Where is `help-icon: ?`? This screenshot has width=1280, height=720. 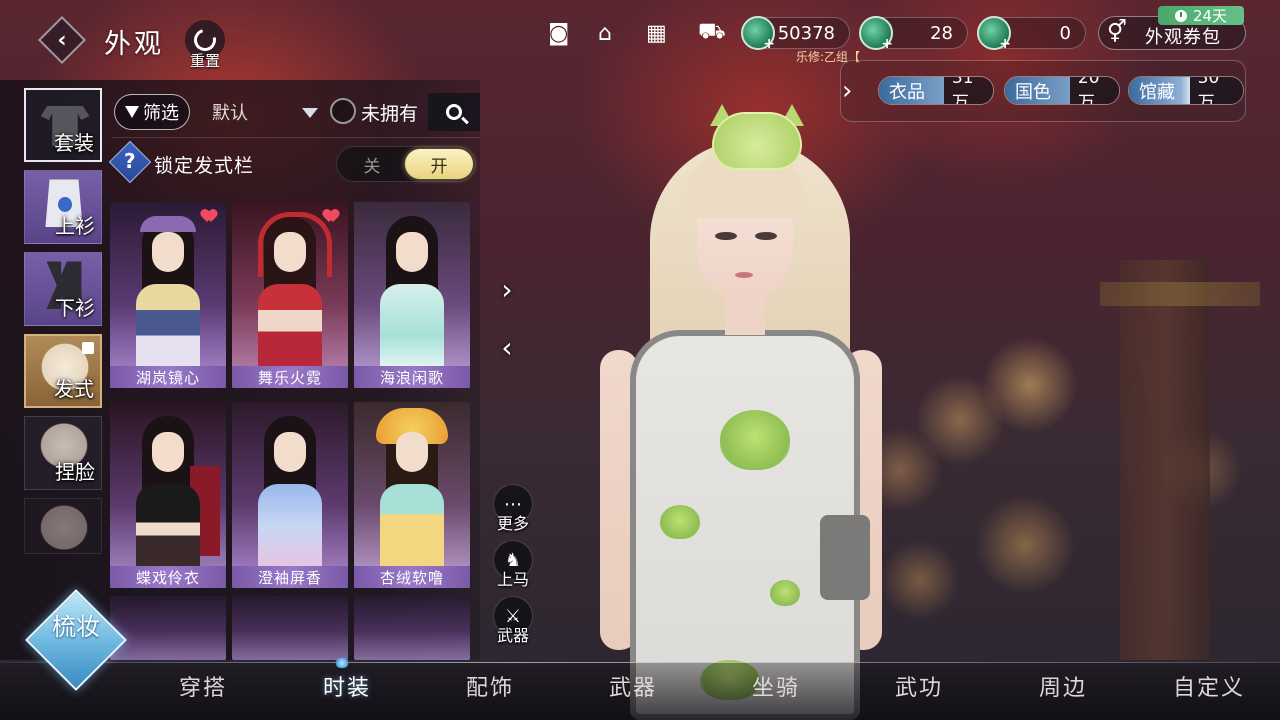
help-icon: ? is located at coordinates (130, 161).